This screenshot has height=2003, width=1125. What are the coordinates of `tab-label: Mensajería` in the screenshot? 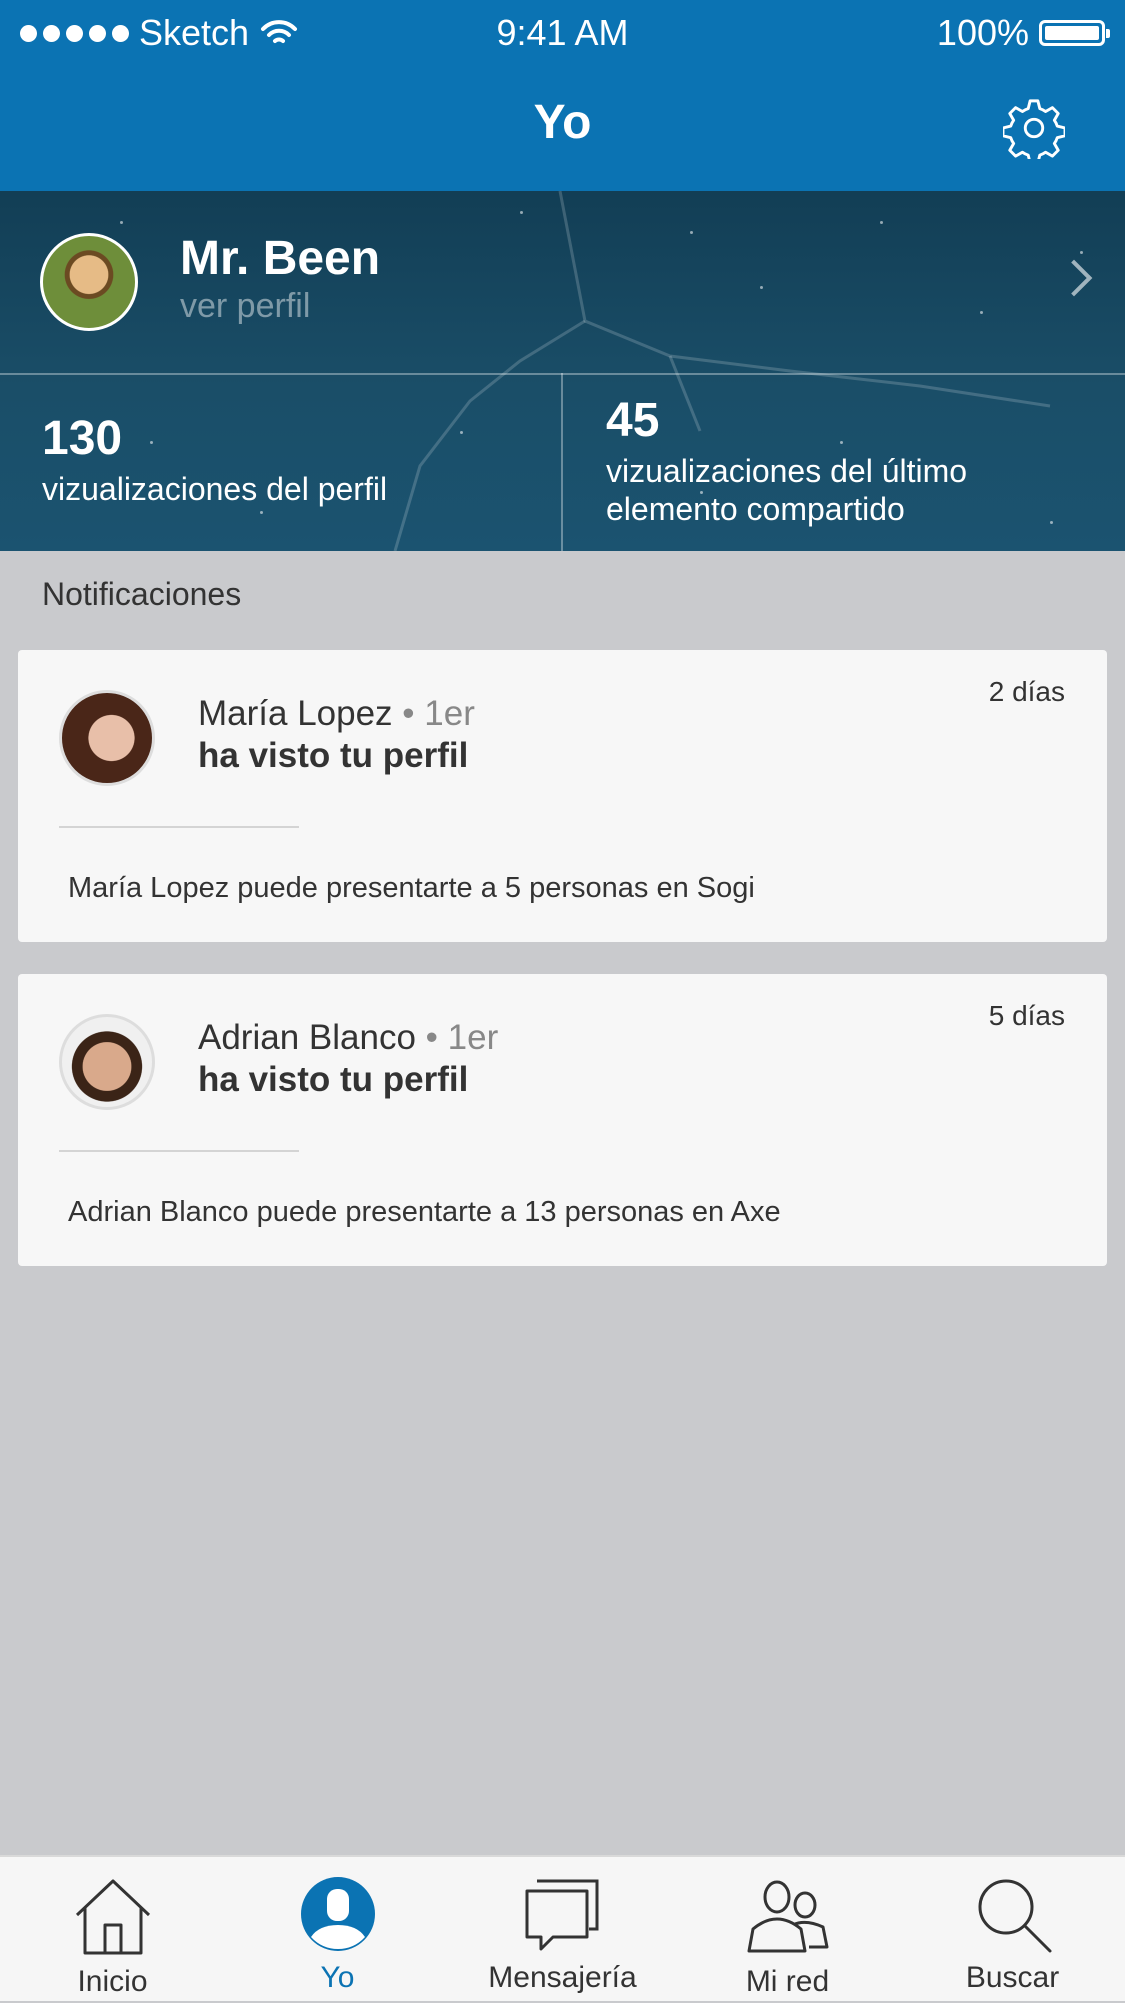 It's located at (562, 1977).